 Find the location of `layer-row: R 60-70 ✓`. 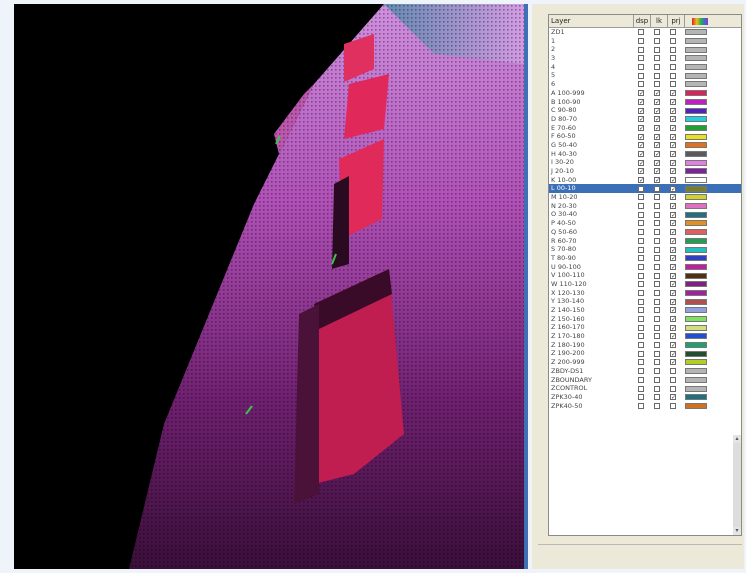

layer-row: R 60-70 ✓ is located at coordinates (645, 241).